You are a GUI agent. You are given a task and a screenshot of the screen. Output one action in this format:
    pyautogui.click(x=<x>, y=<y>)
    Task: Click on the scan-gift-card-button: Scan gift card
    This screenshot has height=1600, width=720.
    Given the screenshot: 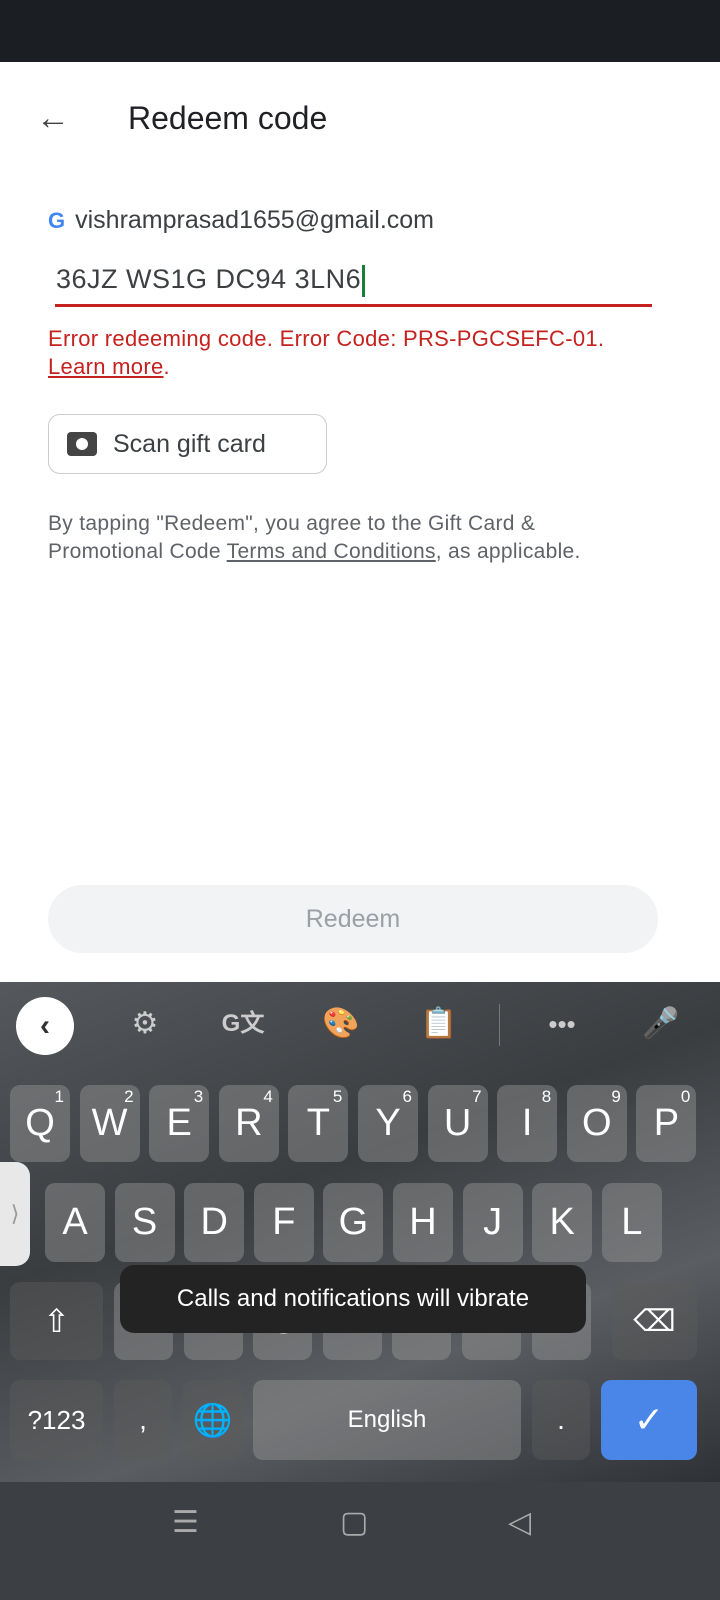 What is the action you would take?
    pyautogui.click(x=187, y=444)
    